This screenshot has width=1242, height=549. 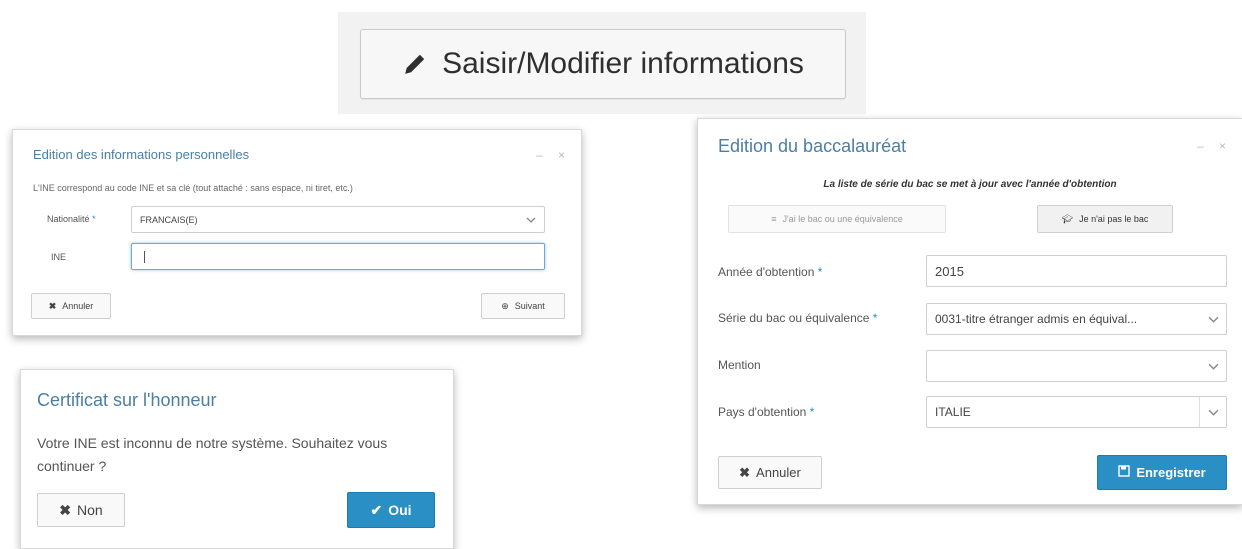 I want to click on check-icon: ✔, so click(x=376, y=509).